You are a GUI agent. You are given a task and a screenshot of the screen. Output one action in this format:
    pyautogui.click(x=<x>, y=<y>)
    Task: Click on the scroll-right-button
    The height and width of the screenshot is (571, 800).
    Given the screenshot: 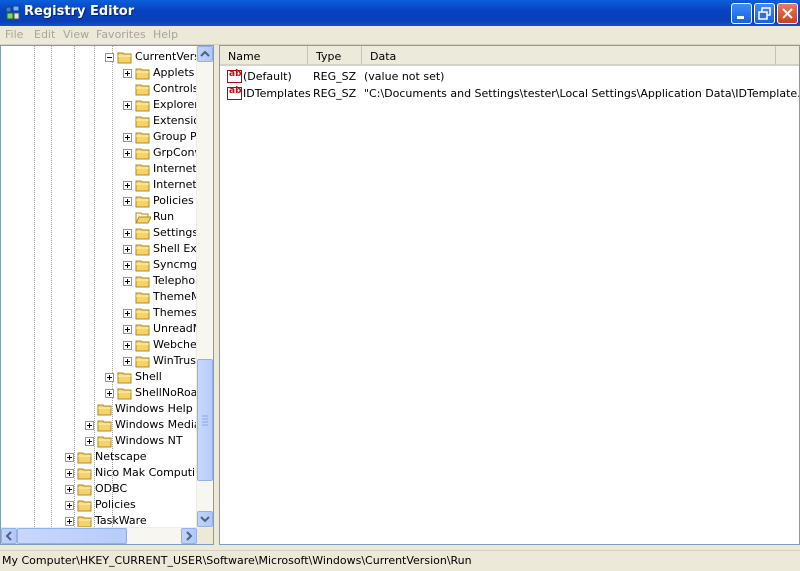 What is the action you would take?
    pyautogui.click(x=189, y=536)
    